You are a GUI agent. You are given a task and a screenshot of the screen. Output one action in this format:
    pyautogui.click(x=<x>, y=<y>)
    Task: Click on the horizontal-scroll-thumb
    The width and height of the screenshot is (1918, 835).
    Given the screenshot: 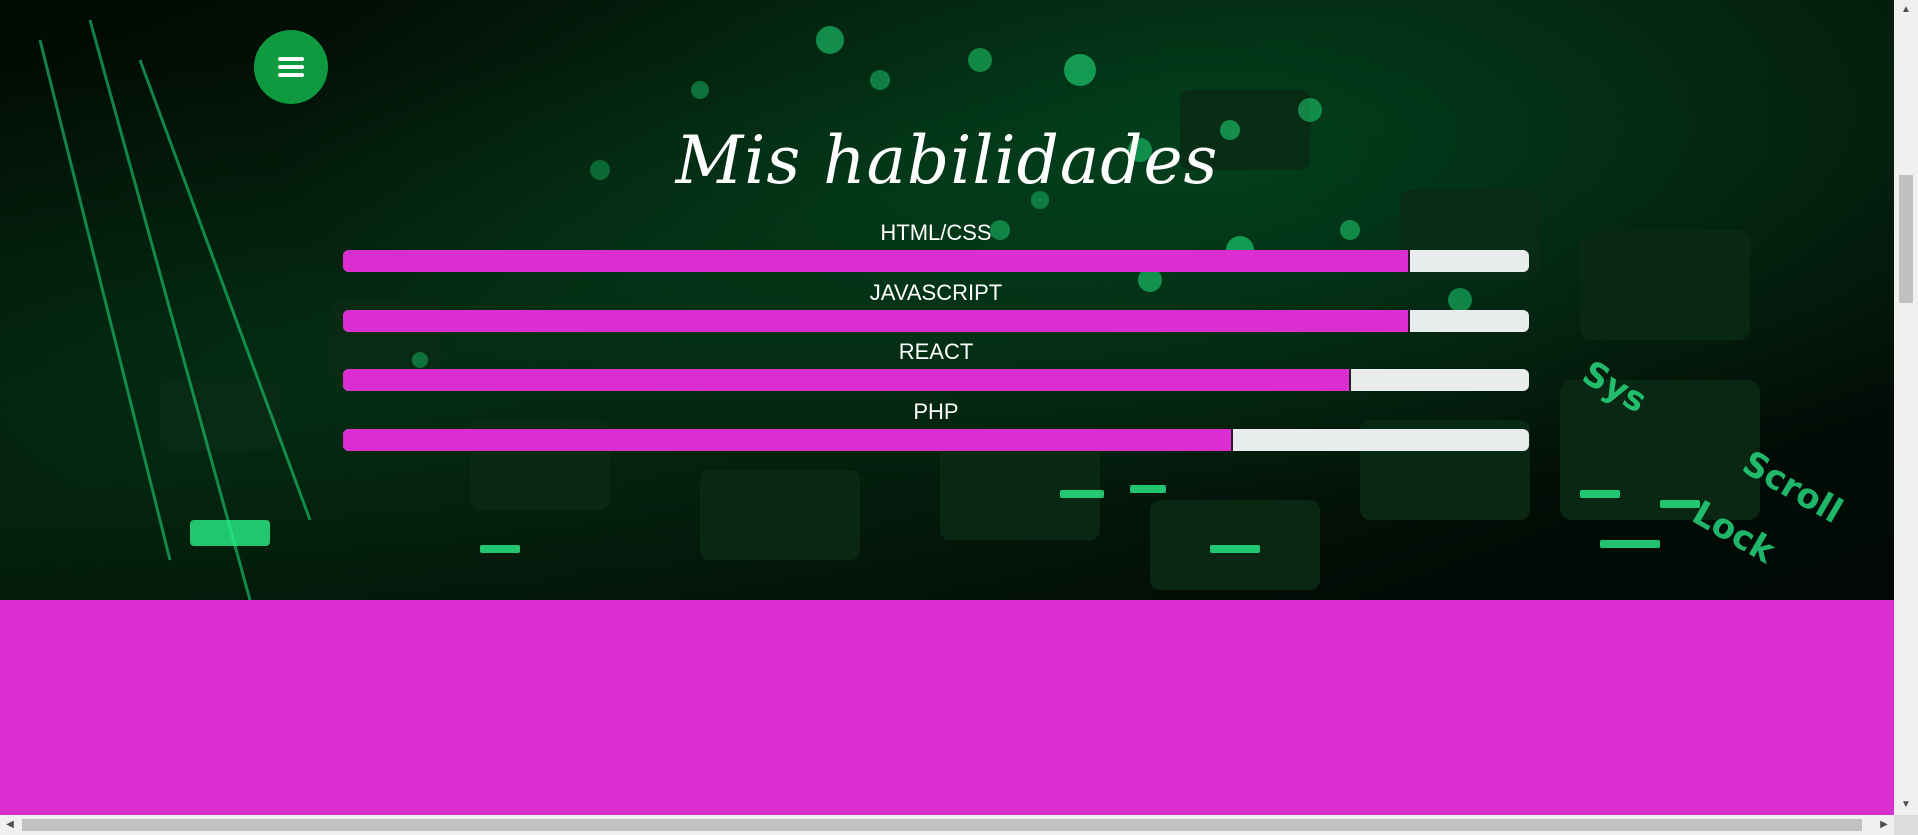 What is the action you would take?
    pyautogui.click(x=942, y=825)
    